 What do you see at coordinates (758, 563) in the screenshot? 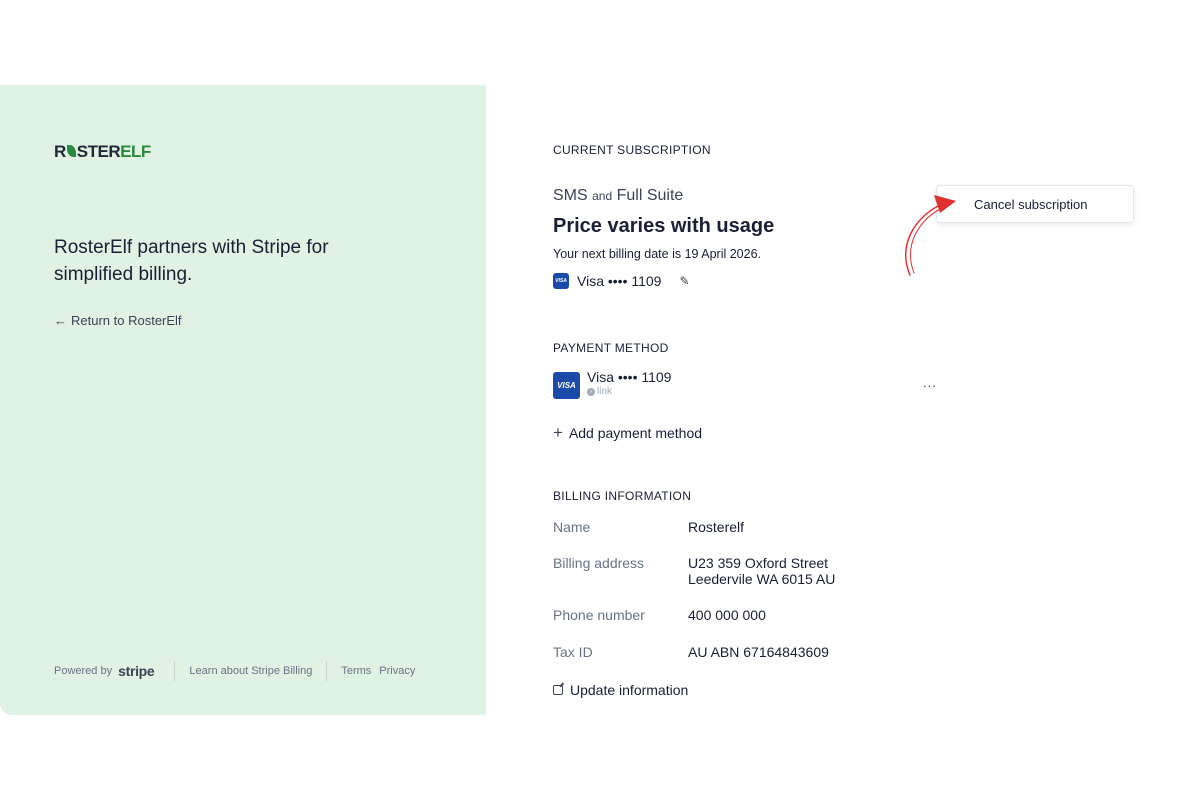
I see `address-line-1: U23 359 Oxford Street` at bounding box center [758, 563].